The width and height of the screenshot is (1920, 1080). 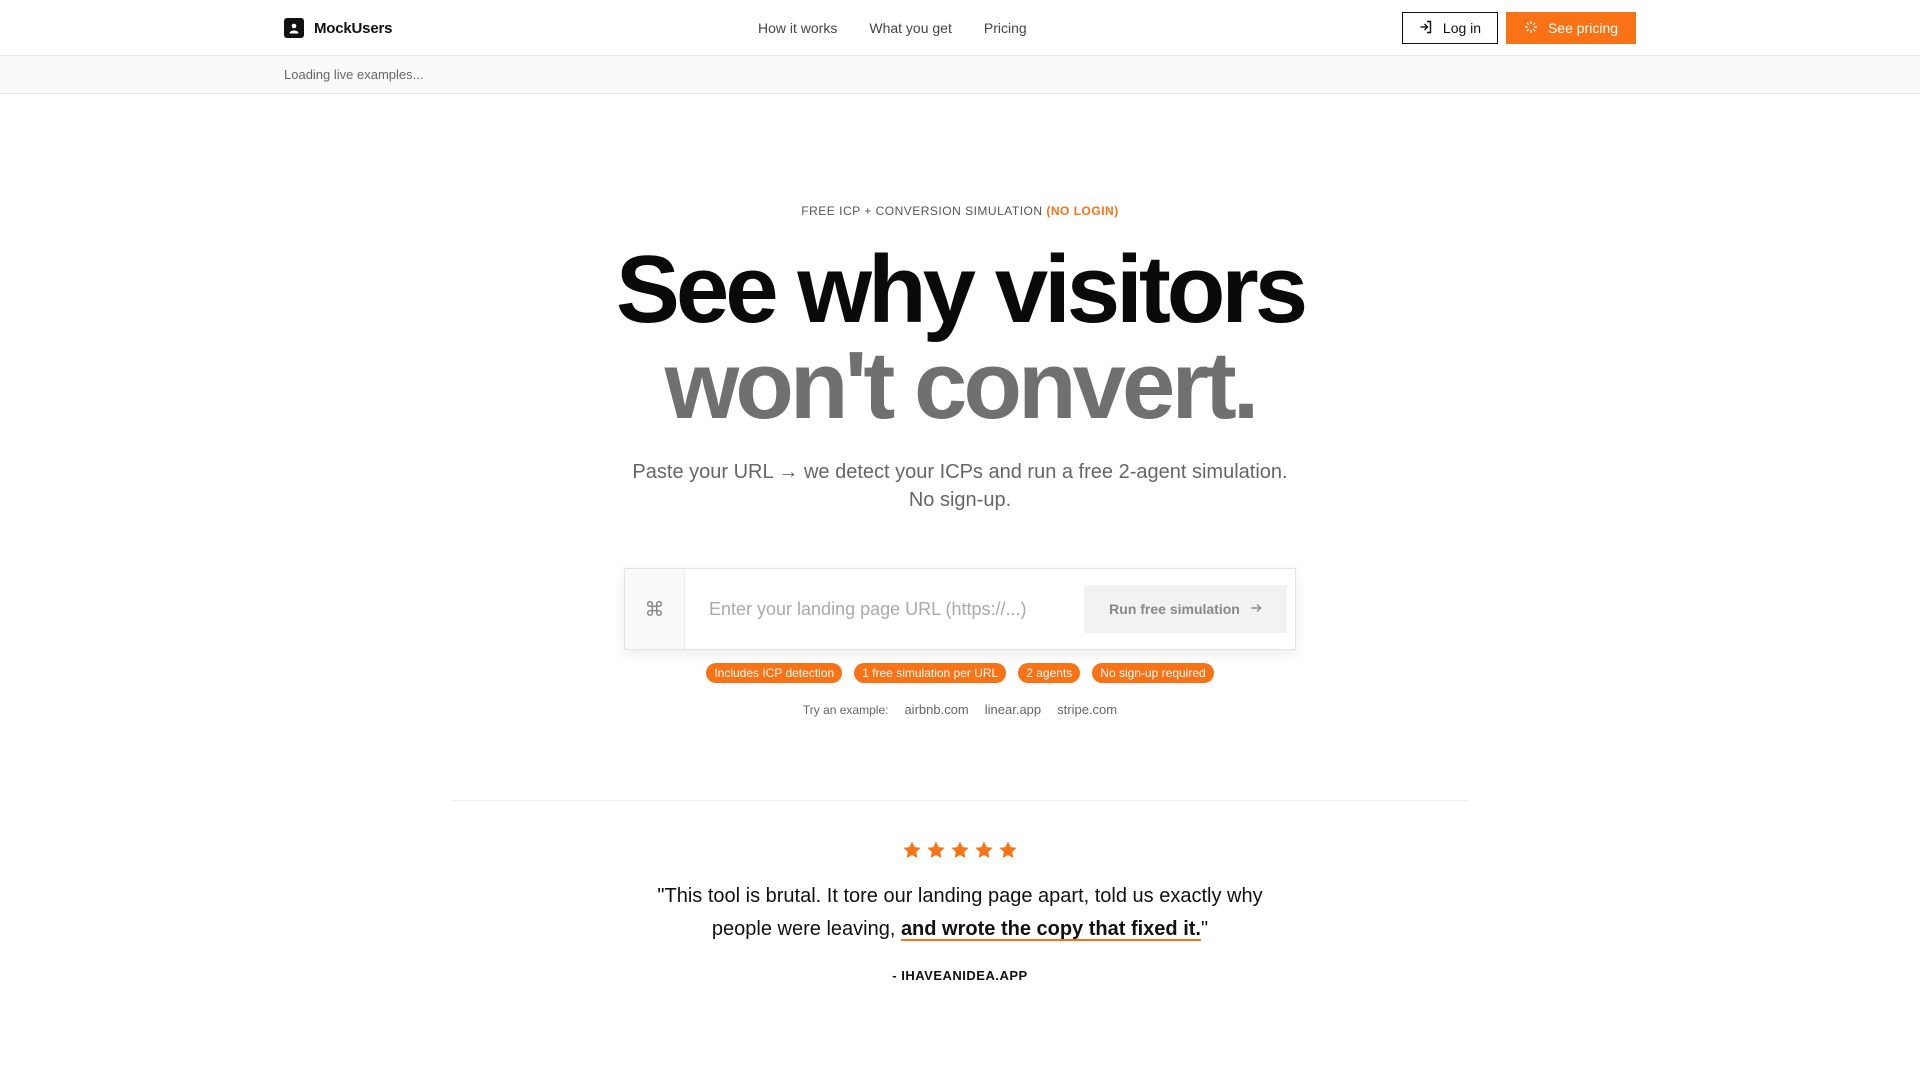 I want to click on login-label: Log in, so click(x=1462, y=28).